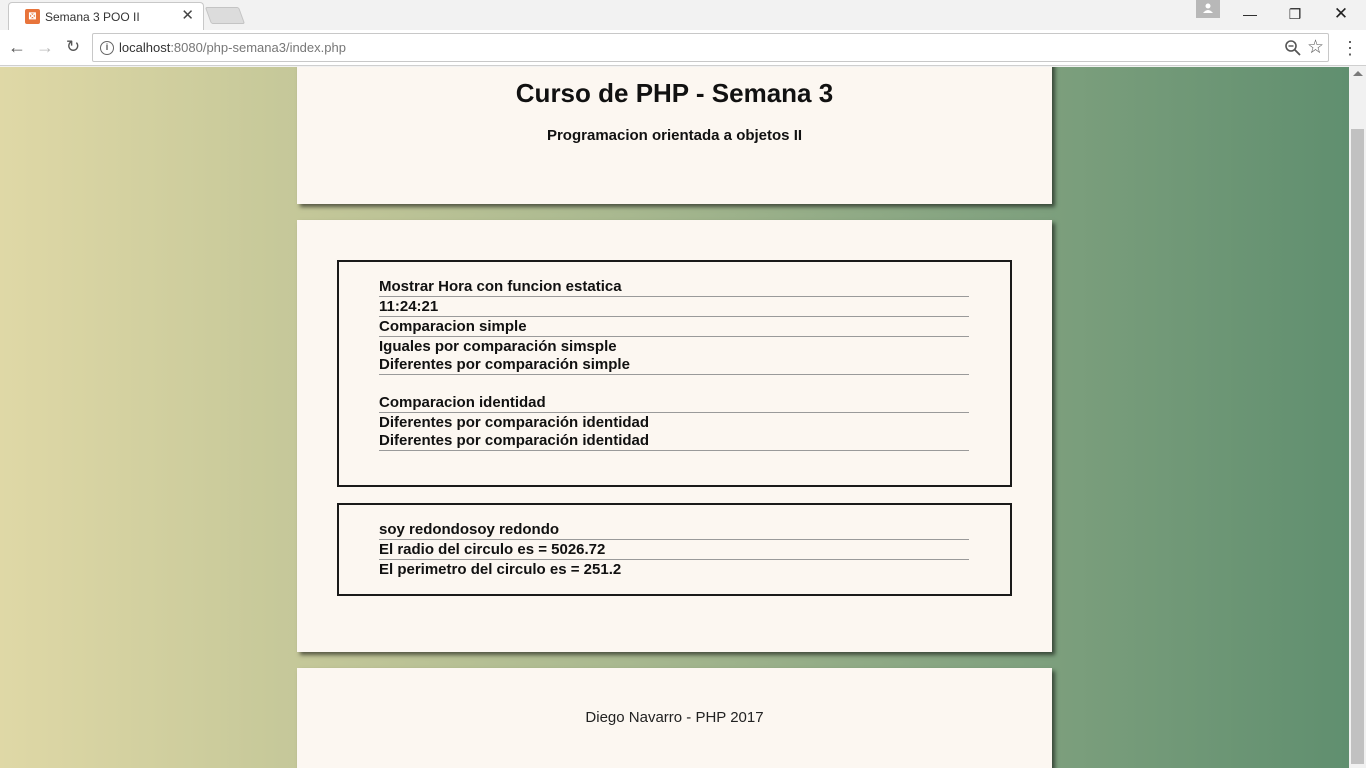 This screenshot has width=1366, height=768. What do you see at coordinates (453, 326) in the screenshot?
I see `text-line: Comparacion simple` at bounding box center [453, 326].